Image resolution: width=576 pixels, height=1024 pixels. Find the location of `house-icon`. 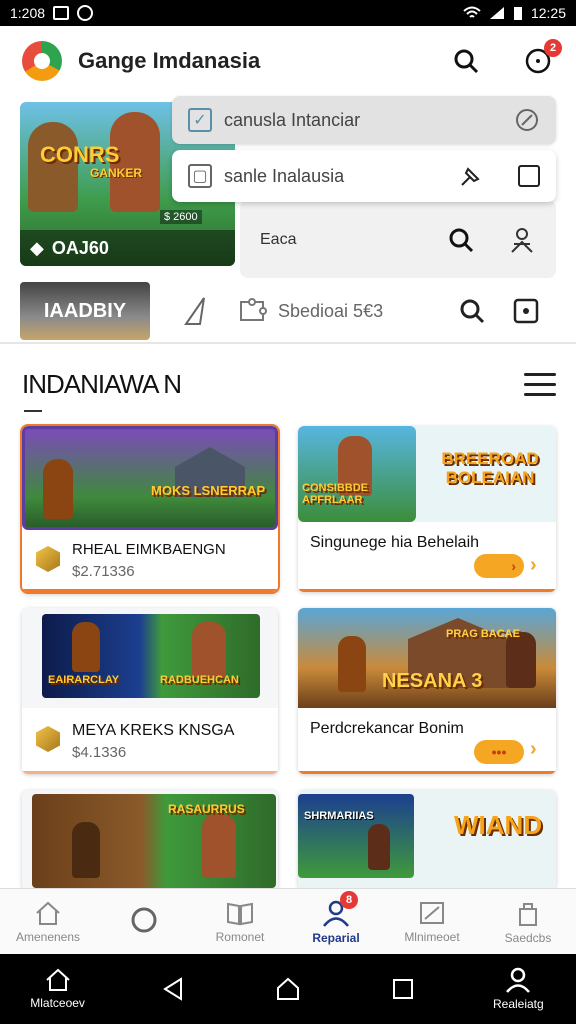

house-icon is located at coordinates (287, 988).